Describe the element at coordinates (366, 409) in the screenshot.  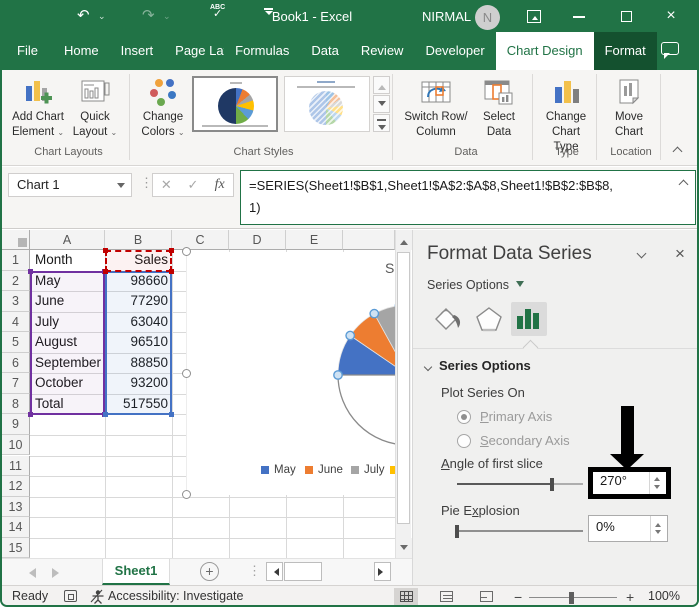
I see `pie-slice-total` at that location.